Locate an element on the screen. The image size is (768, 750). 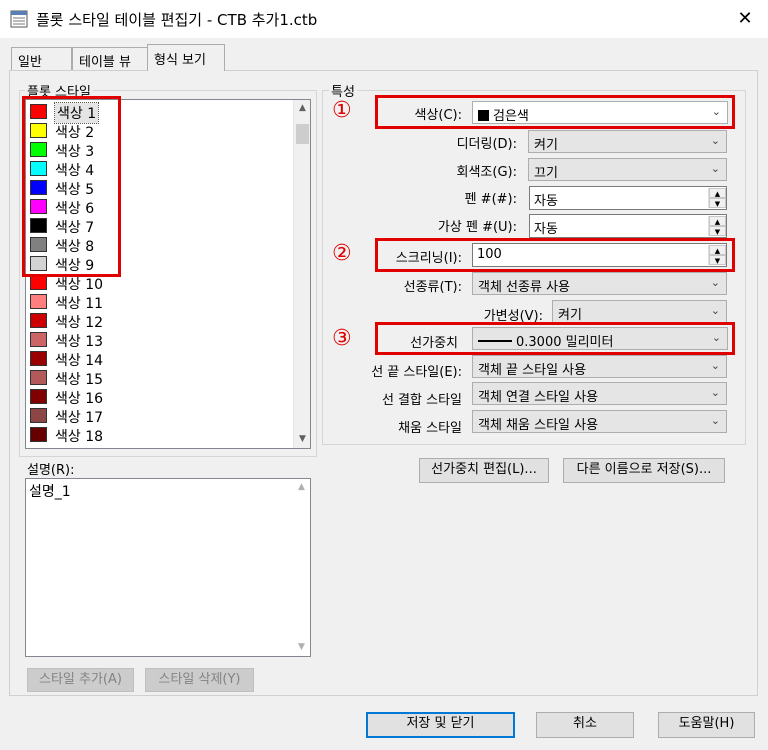
virtual-pen-value: 자동 is located at coordinates (546, 229).